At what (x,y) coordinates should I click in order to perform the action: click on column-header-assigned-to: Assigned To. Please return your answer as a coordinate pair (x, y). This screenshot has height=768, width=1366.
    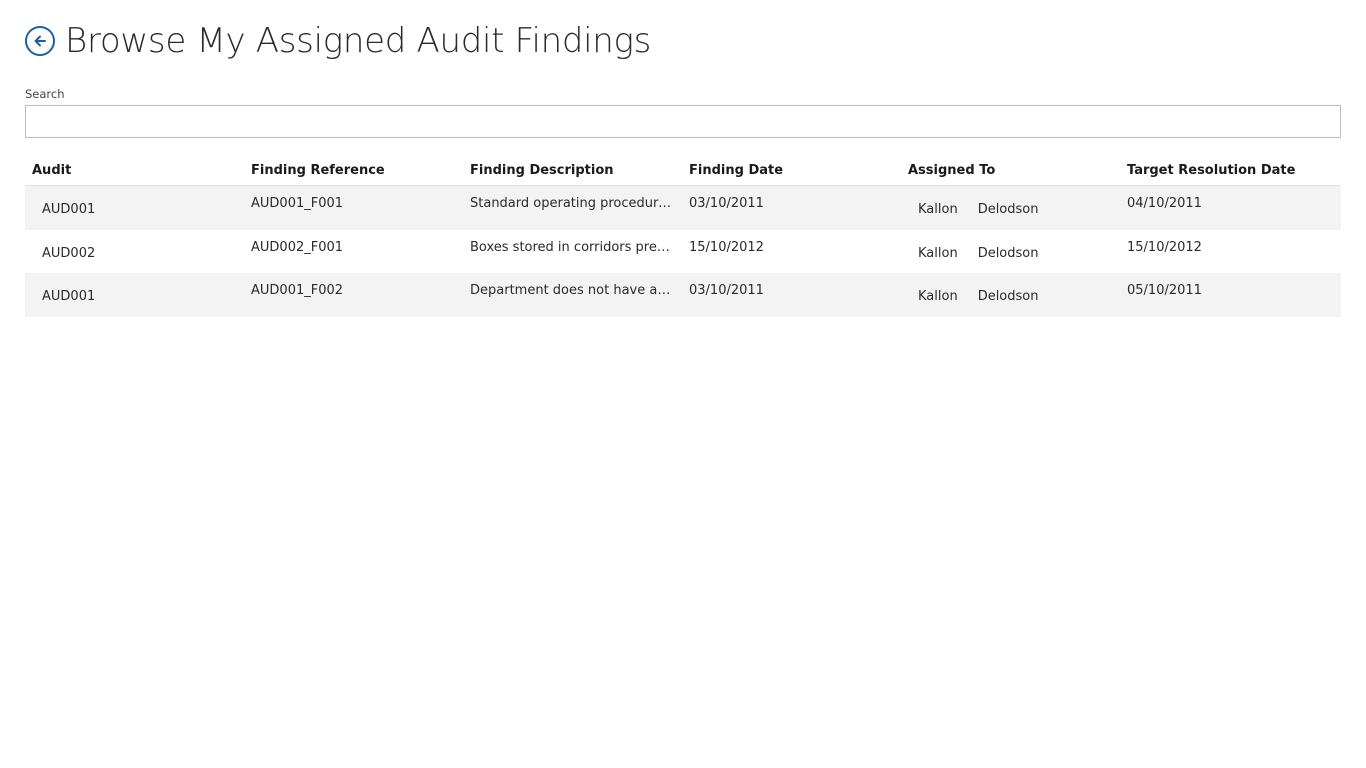
    Looking at the image, I should click on (1010, 170).